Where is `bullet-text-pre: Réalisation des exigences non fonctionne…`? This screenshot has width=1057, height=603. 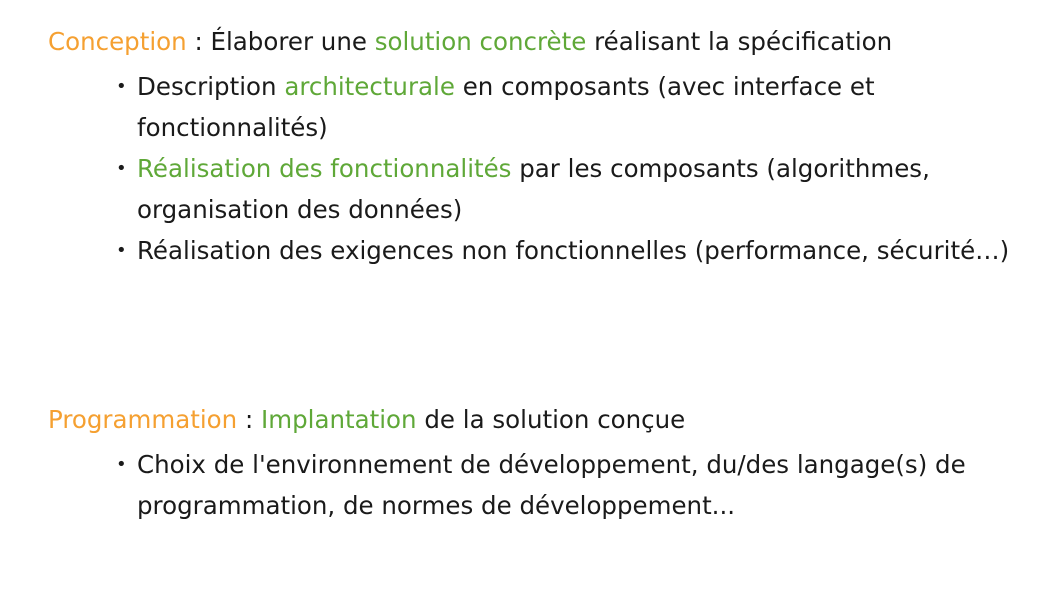 bullet-text-pre: Réalisation des exigences non fonctionne… is located at coordinates (573, 250).